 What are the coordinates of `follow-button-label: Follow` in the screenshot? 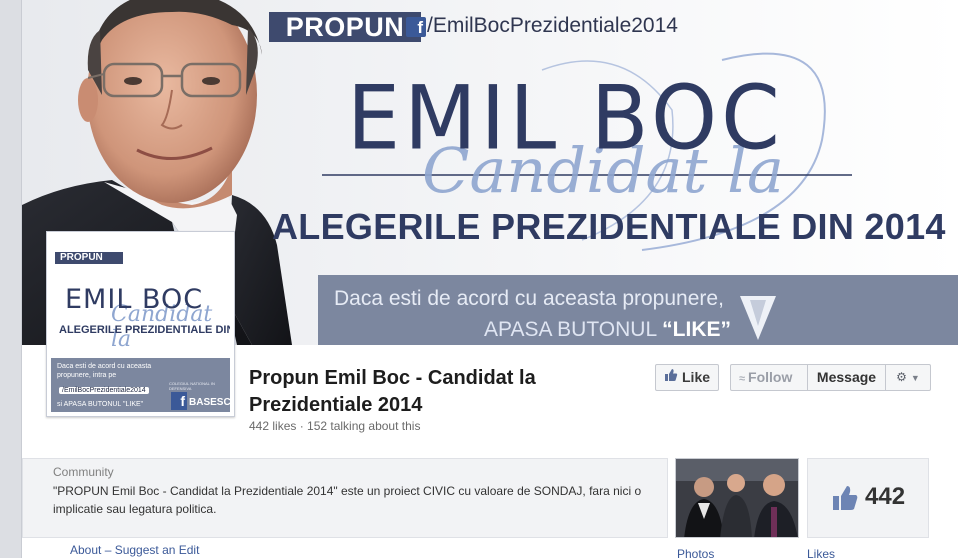 It's located at (770, 377).